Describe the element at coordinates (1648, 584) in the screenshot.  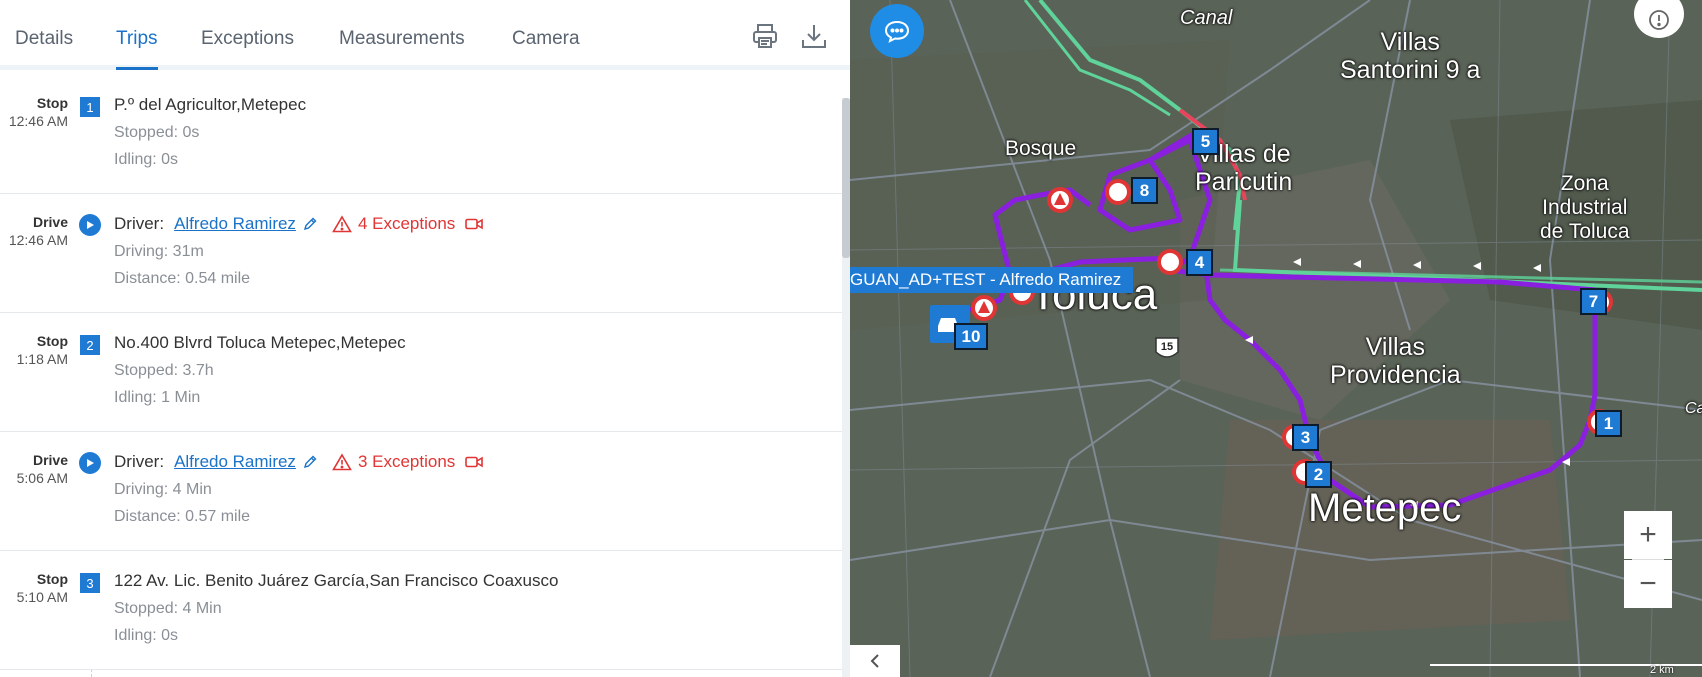
I see `zoom-out-button: −` at that location.